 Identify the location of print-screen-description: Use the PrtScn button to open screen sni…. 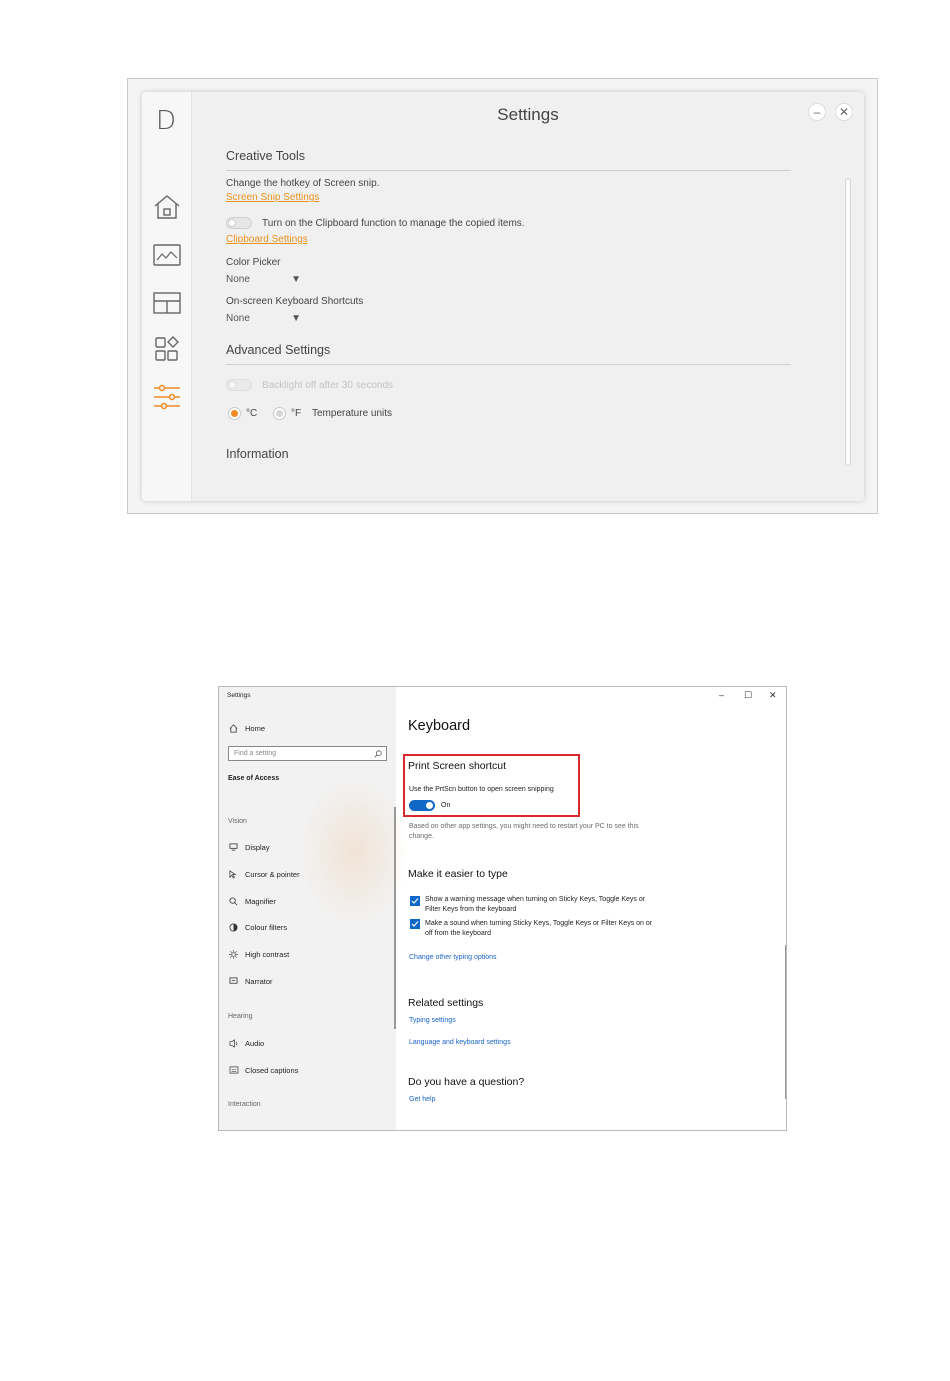
(481, 789).